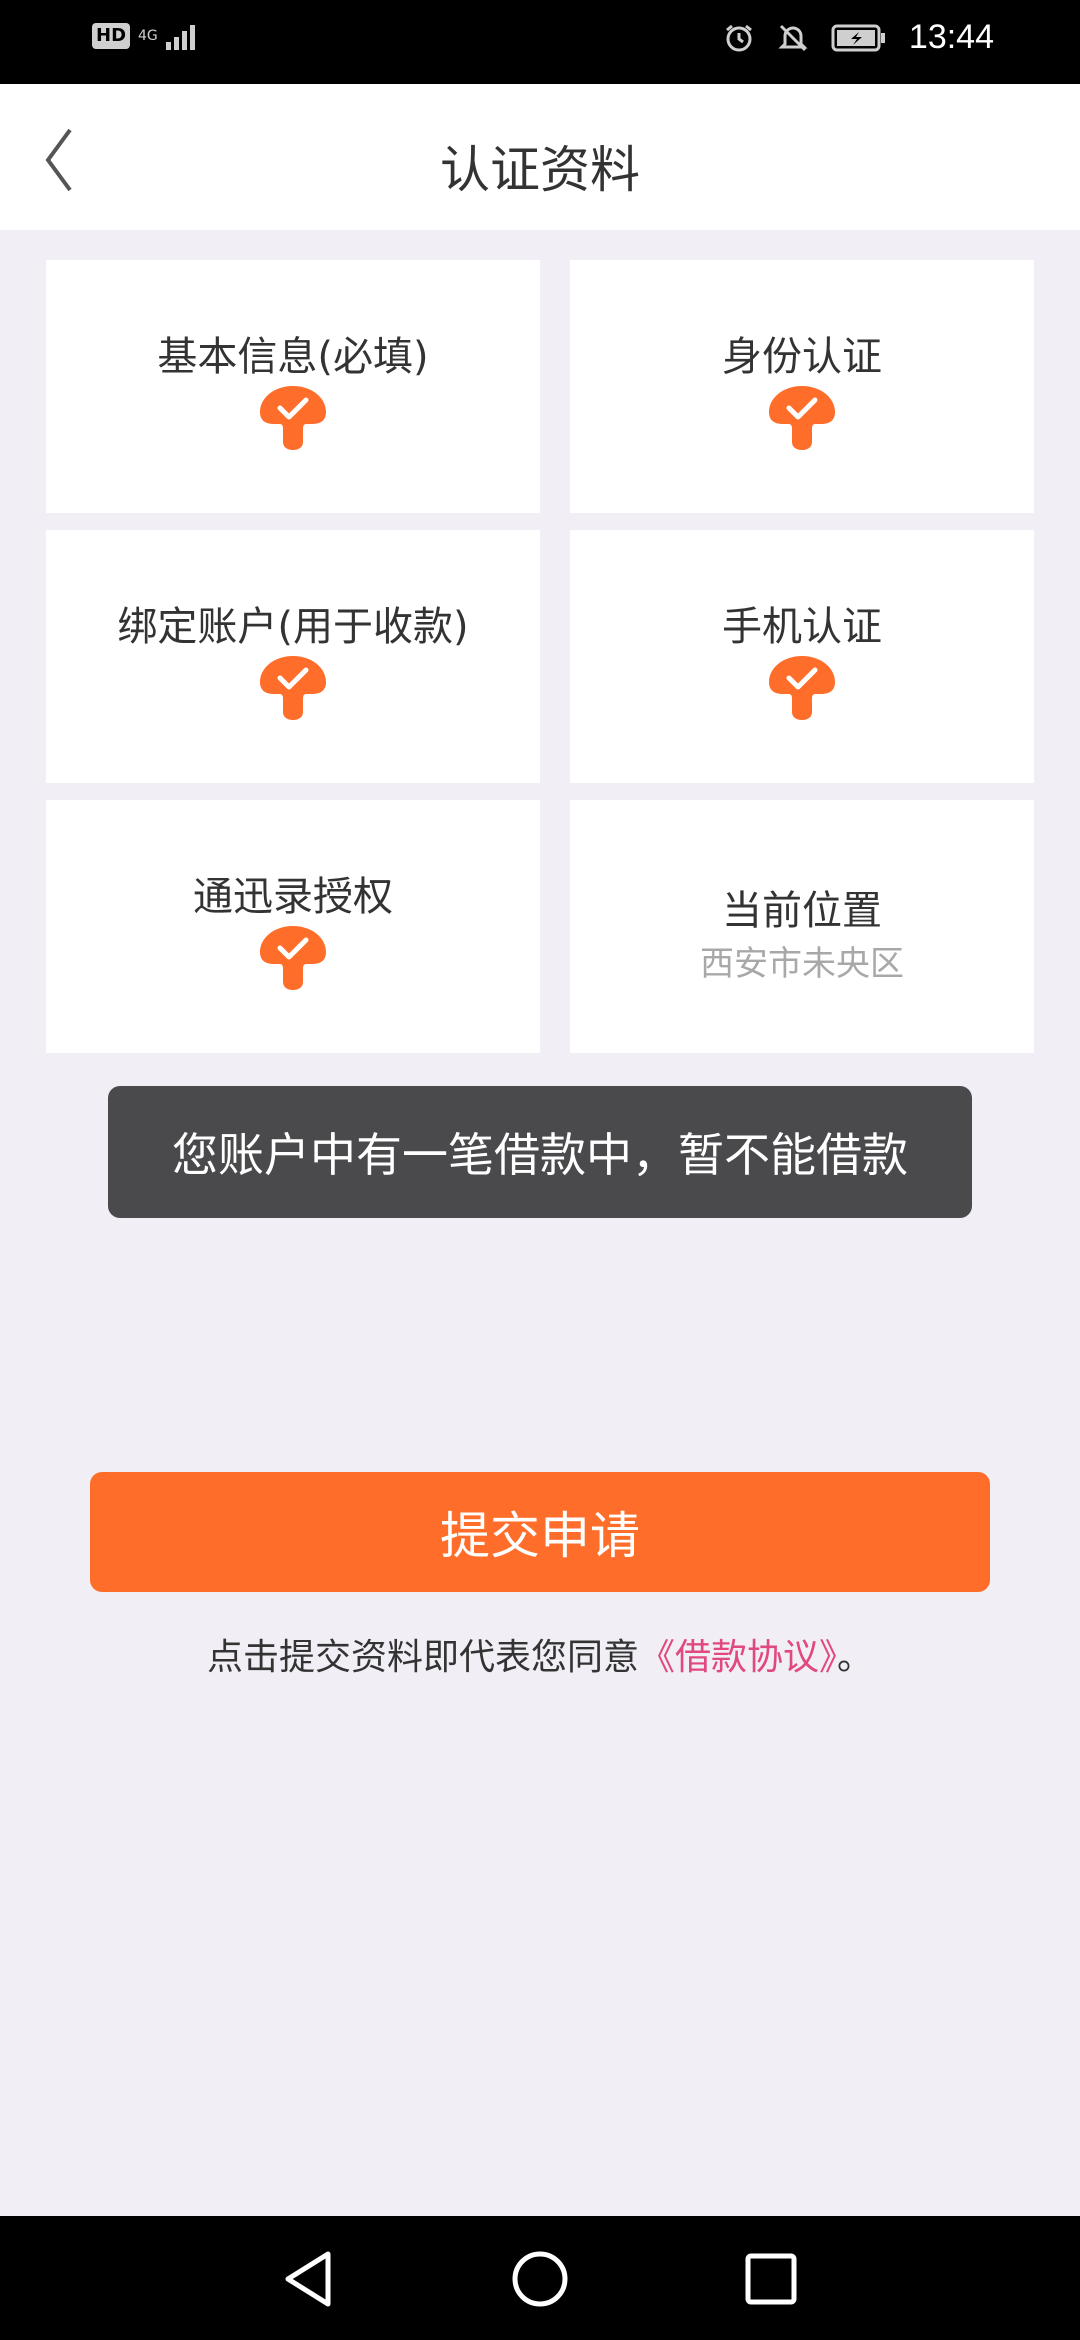 The image size is (1080, 2340). I want to click on mute-bell-icon, so click(793, 38).